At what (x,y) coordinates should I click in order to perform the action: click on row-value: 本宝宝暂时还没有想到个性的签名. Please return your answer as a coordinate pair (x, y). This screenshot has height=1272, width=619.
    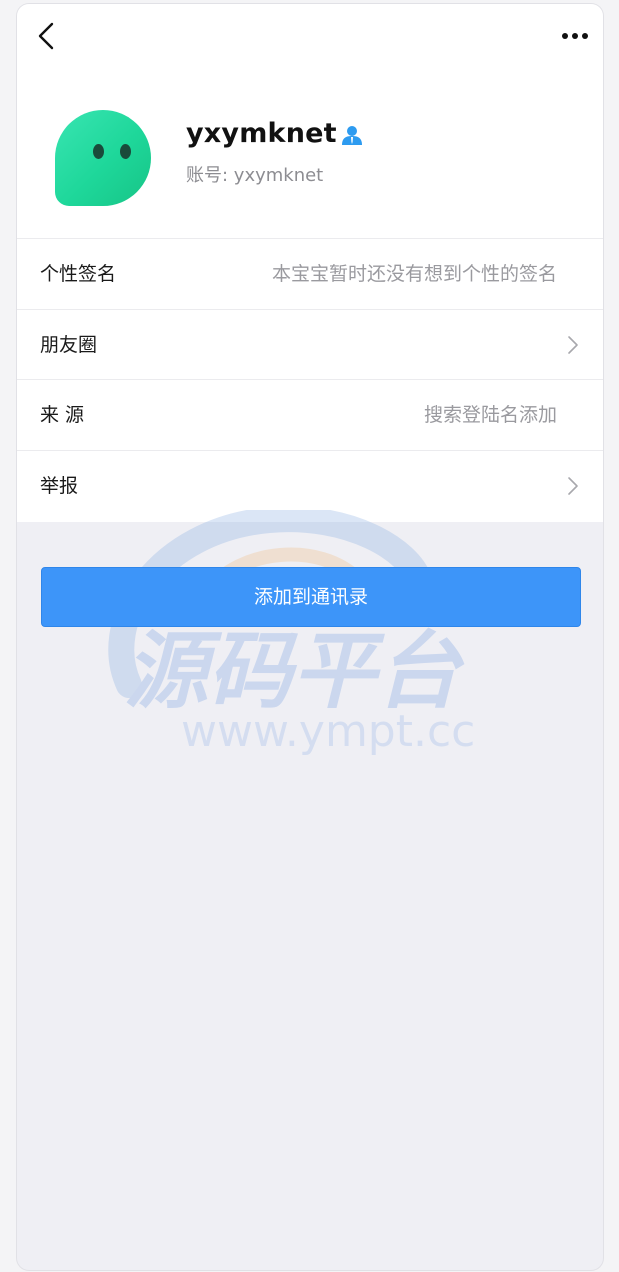
    Looking at the image, I should click on (414, 274).